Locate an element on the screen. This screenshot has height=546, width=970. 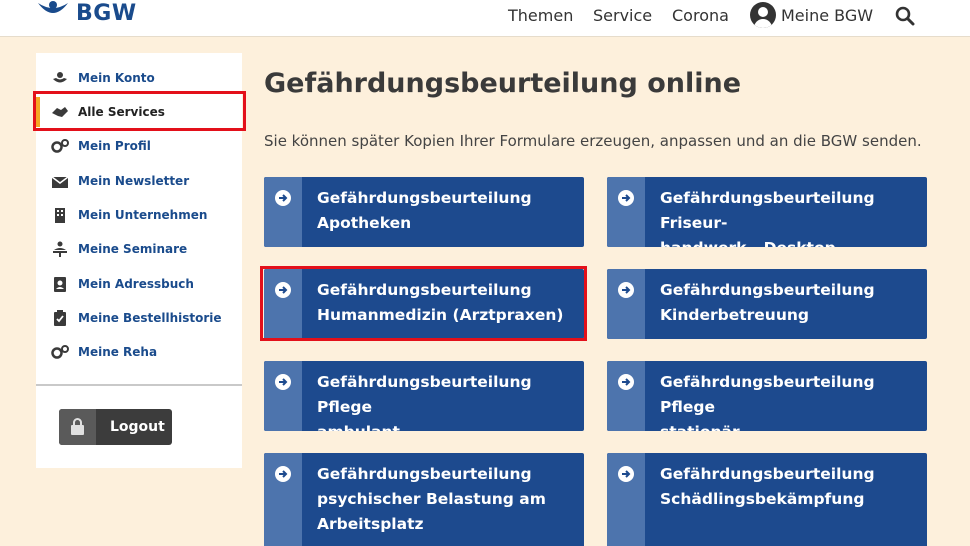
nav-service: Service is located at coordinates (622, 15).